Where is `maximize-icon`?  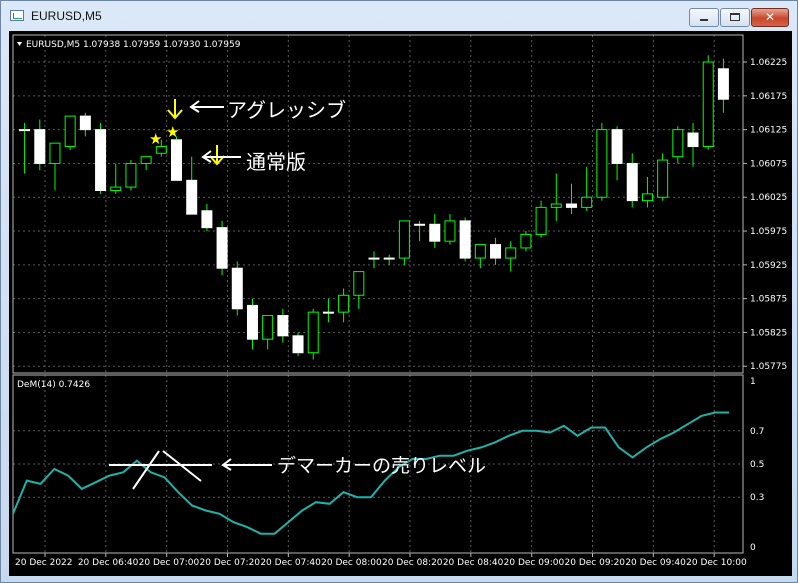
maximize-icon is located at coordinates (735, 17).